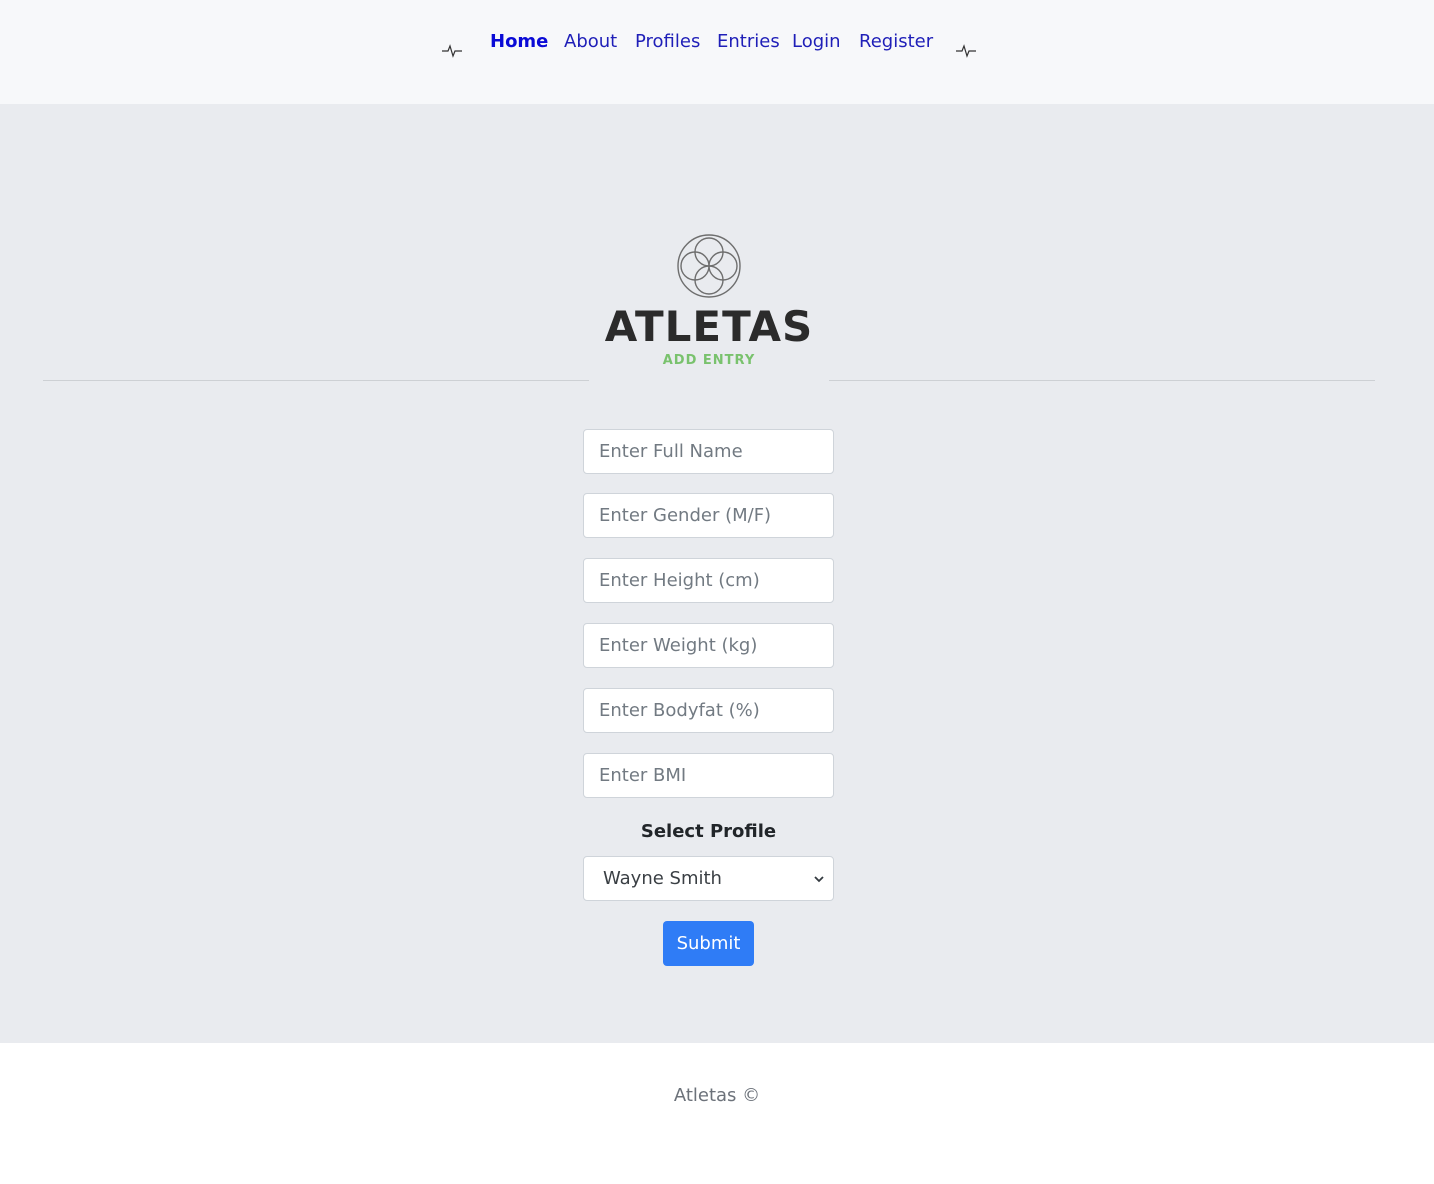 The image size is (1434, 1184). What do you see at coordinates (896, 42) in the screenshot?
I see `nav-register-link: Register` at bounding box center [896, 42].